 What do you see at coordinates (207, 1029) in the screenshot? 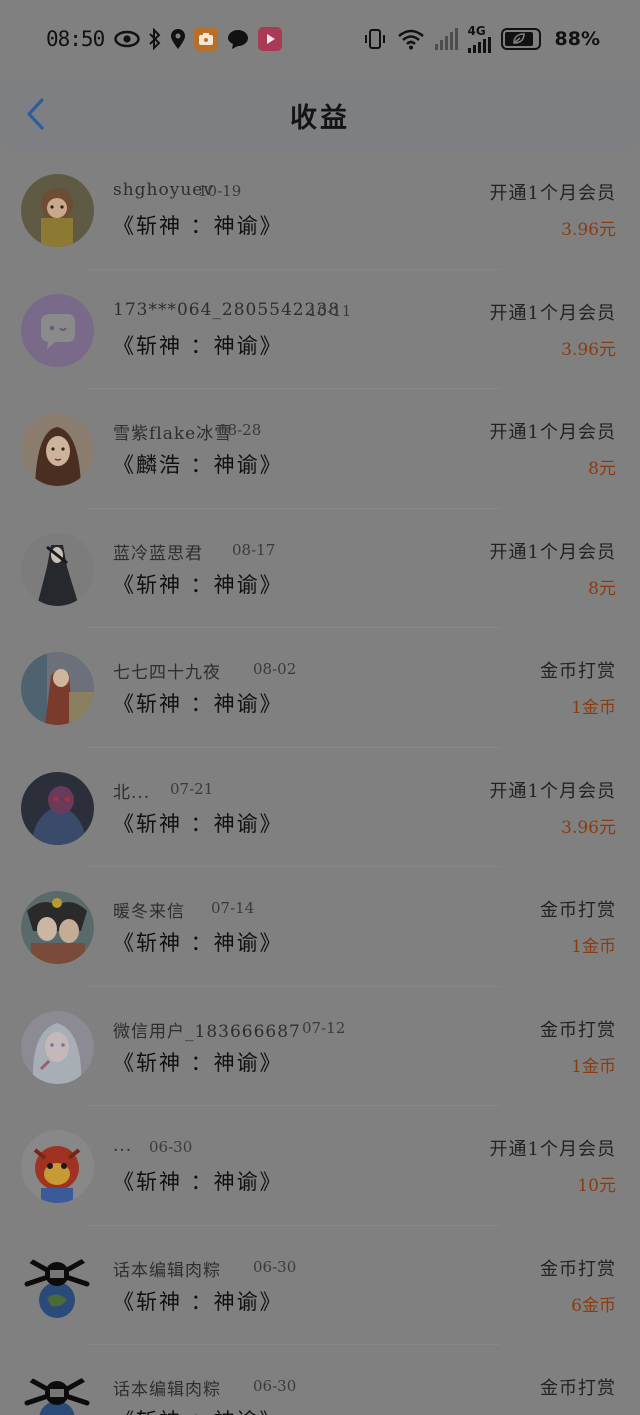
I see `username: 微信用户_183666687` at bounding box center [207, 1029].